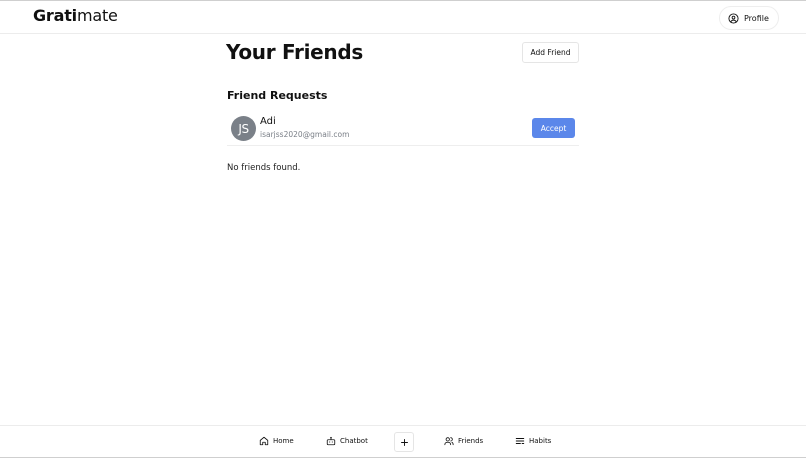 Image resolution: width=806 pixels, height=458 pixels. What do you see at coordinates (264, 441) in the screenshot?
I see `home-icon` at bounding box center [264, 441].